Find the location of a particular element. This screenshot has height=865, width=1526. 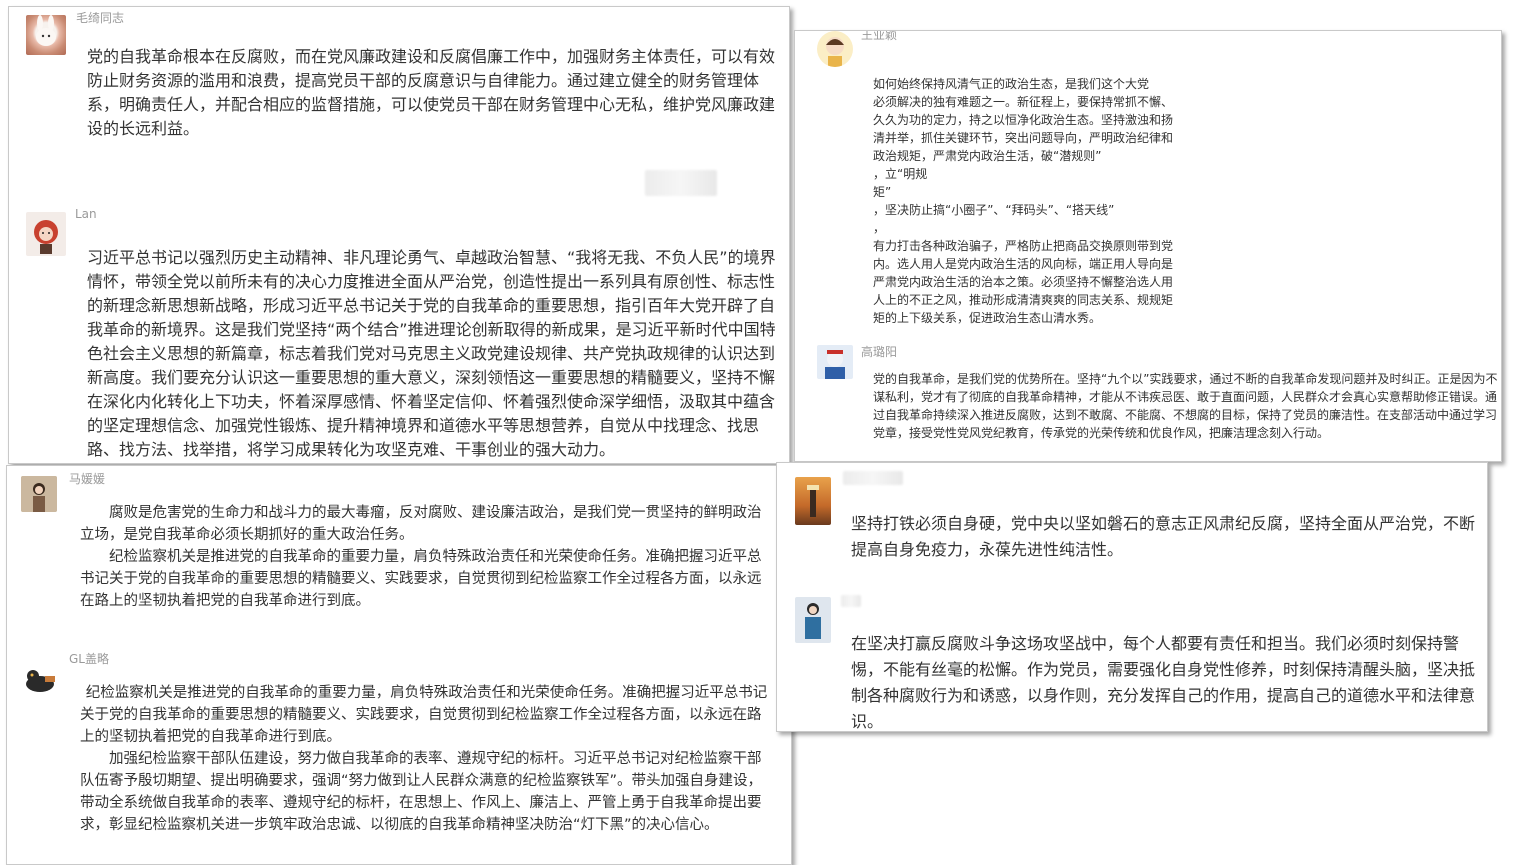

username: 王业颖 is located at coordinates (879, 37).